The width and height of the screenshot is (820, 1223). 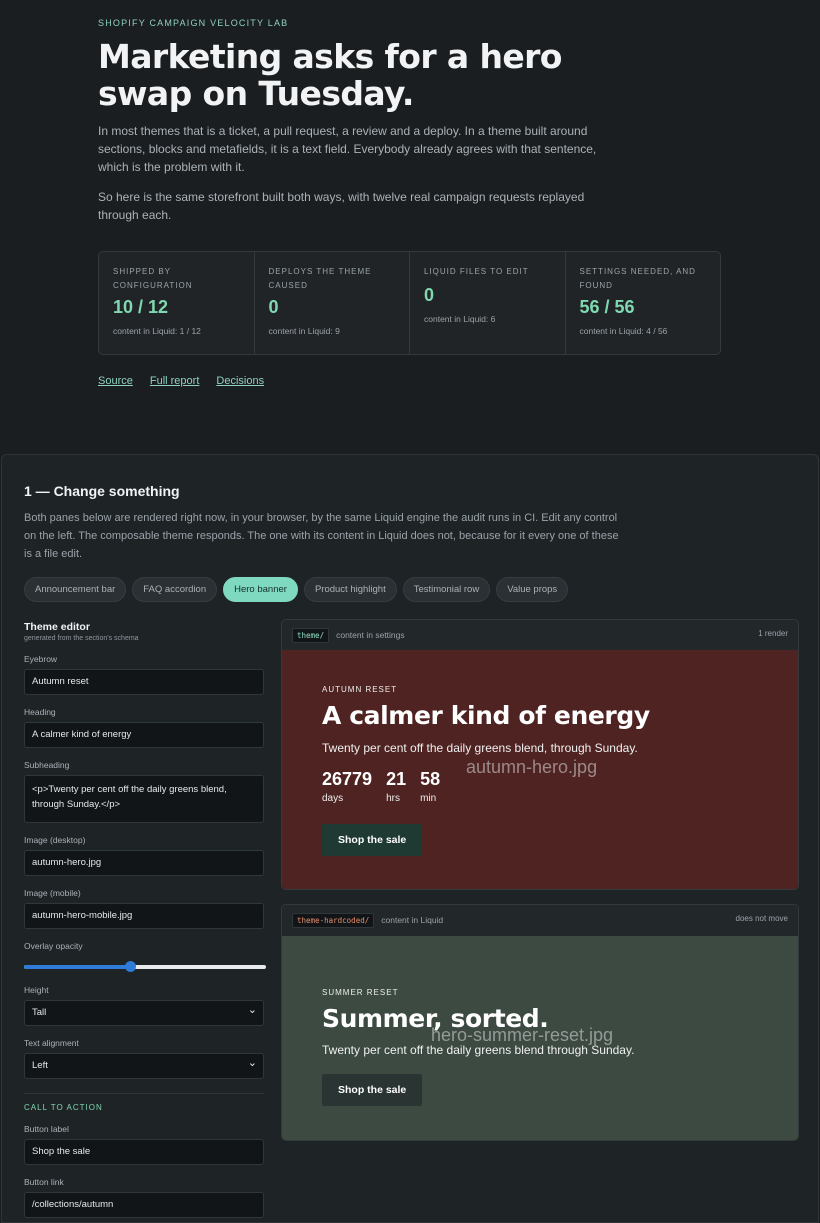 What do you see at coordinates (47, 765) in the screenshot?
I see `subheading-label: Subheading` at bounding box center [47, 765].